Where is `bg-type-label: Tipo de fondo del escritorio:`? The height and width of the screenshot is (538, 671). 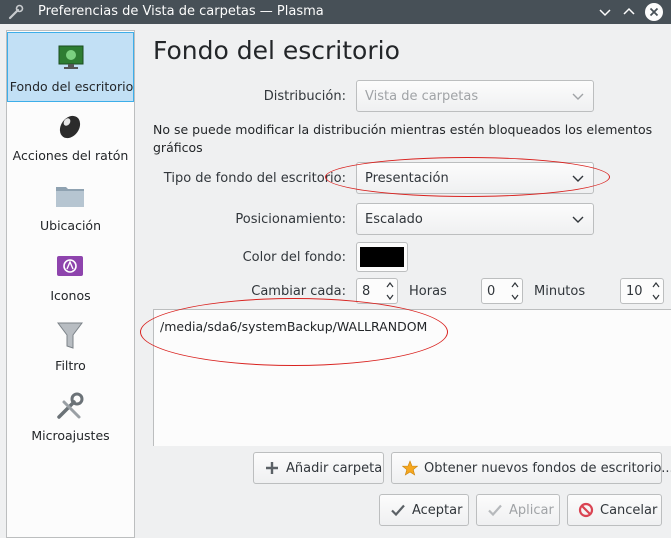 bg-type-label: Tipo de fondo del escritorio: is located at coordinates (254, 178).